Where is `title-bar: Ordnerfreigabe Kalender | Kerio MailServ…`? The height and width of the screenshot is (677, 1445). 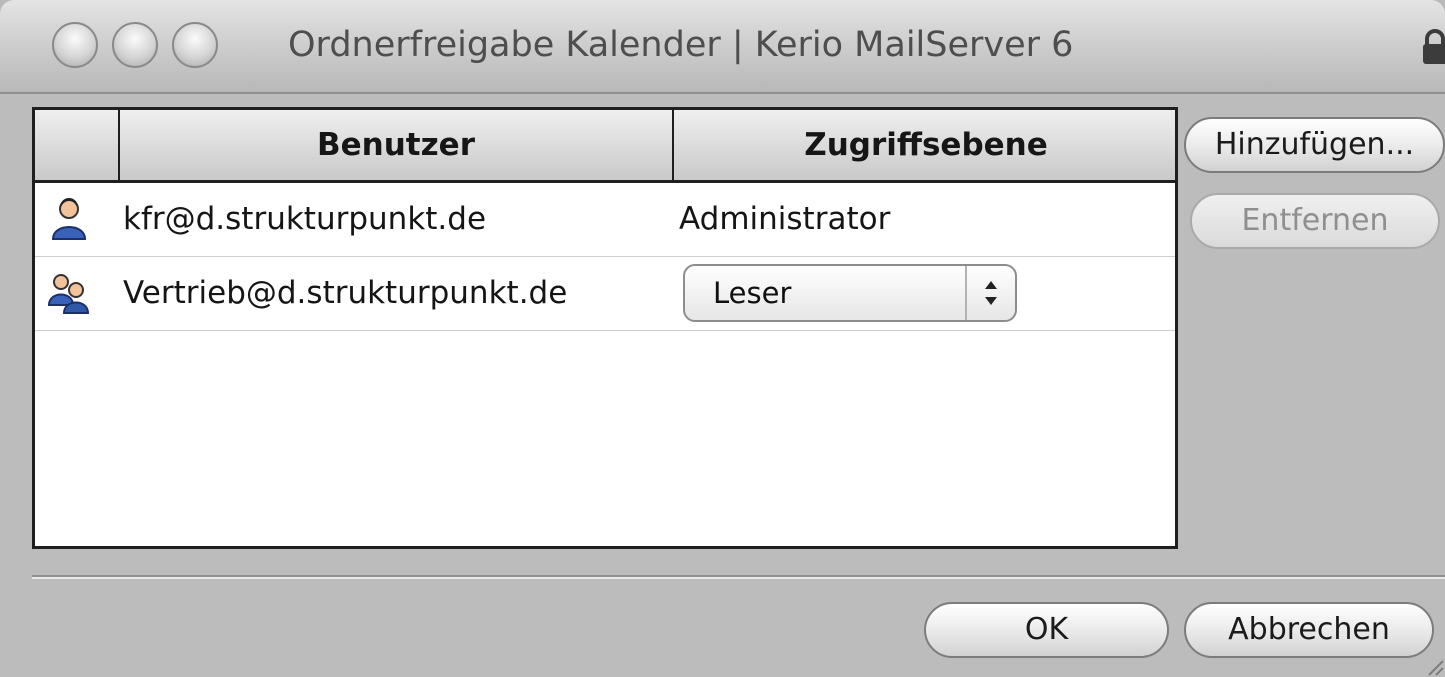
title-bar: Ordnerfreigabe Kalender | Kerio MailServ… is located at coordinates (722, 47).